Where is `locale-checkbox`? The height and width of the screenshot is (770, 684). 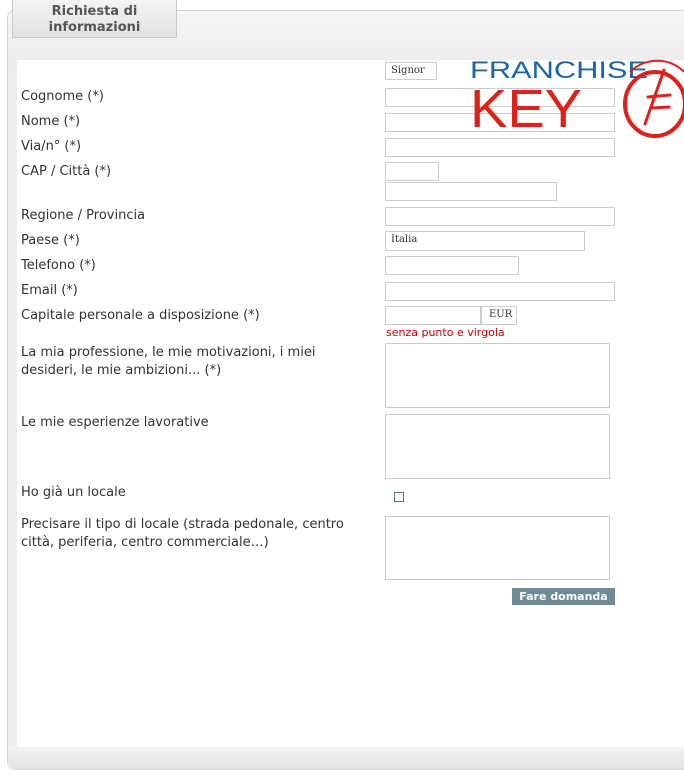
locale-checkbox is located at coordinates (399, 497).